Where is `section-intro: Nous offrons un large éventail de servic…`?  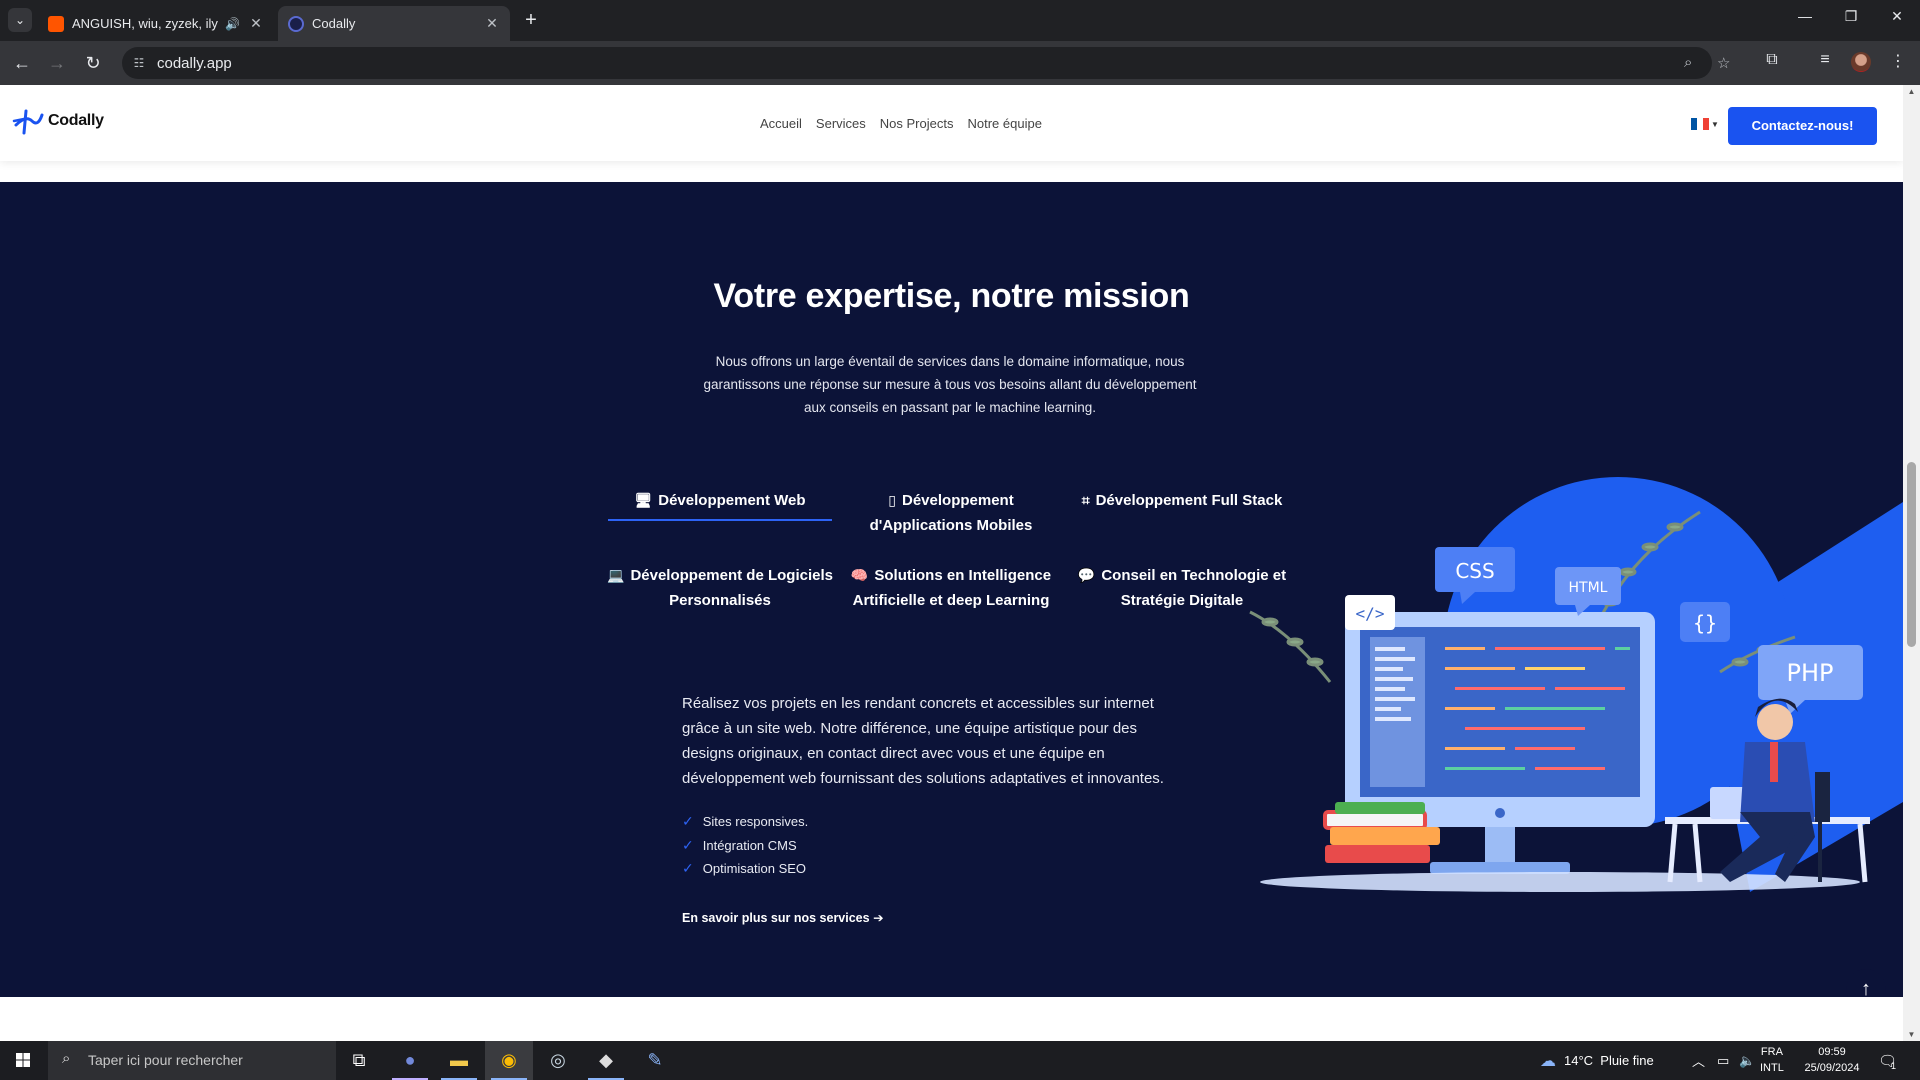 section-intro: Nous offrons un large éventail de servic… is located at coordinates (950, 384).